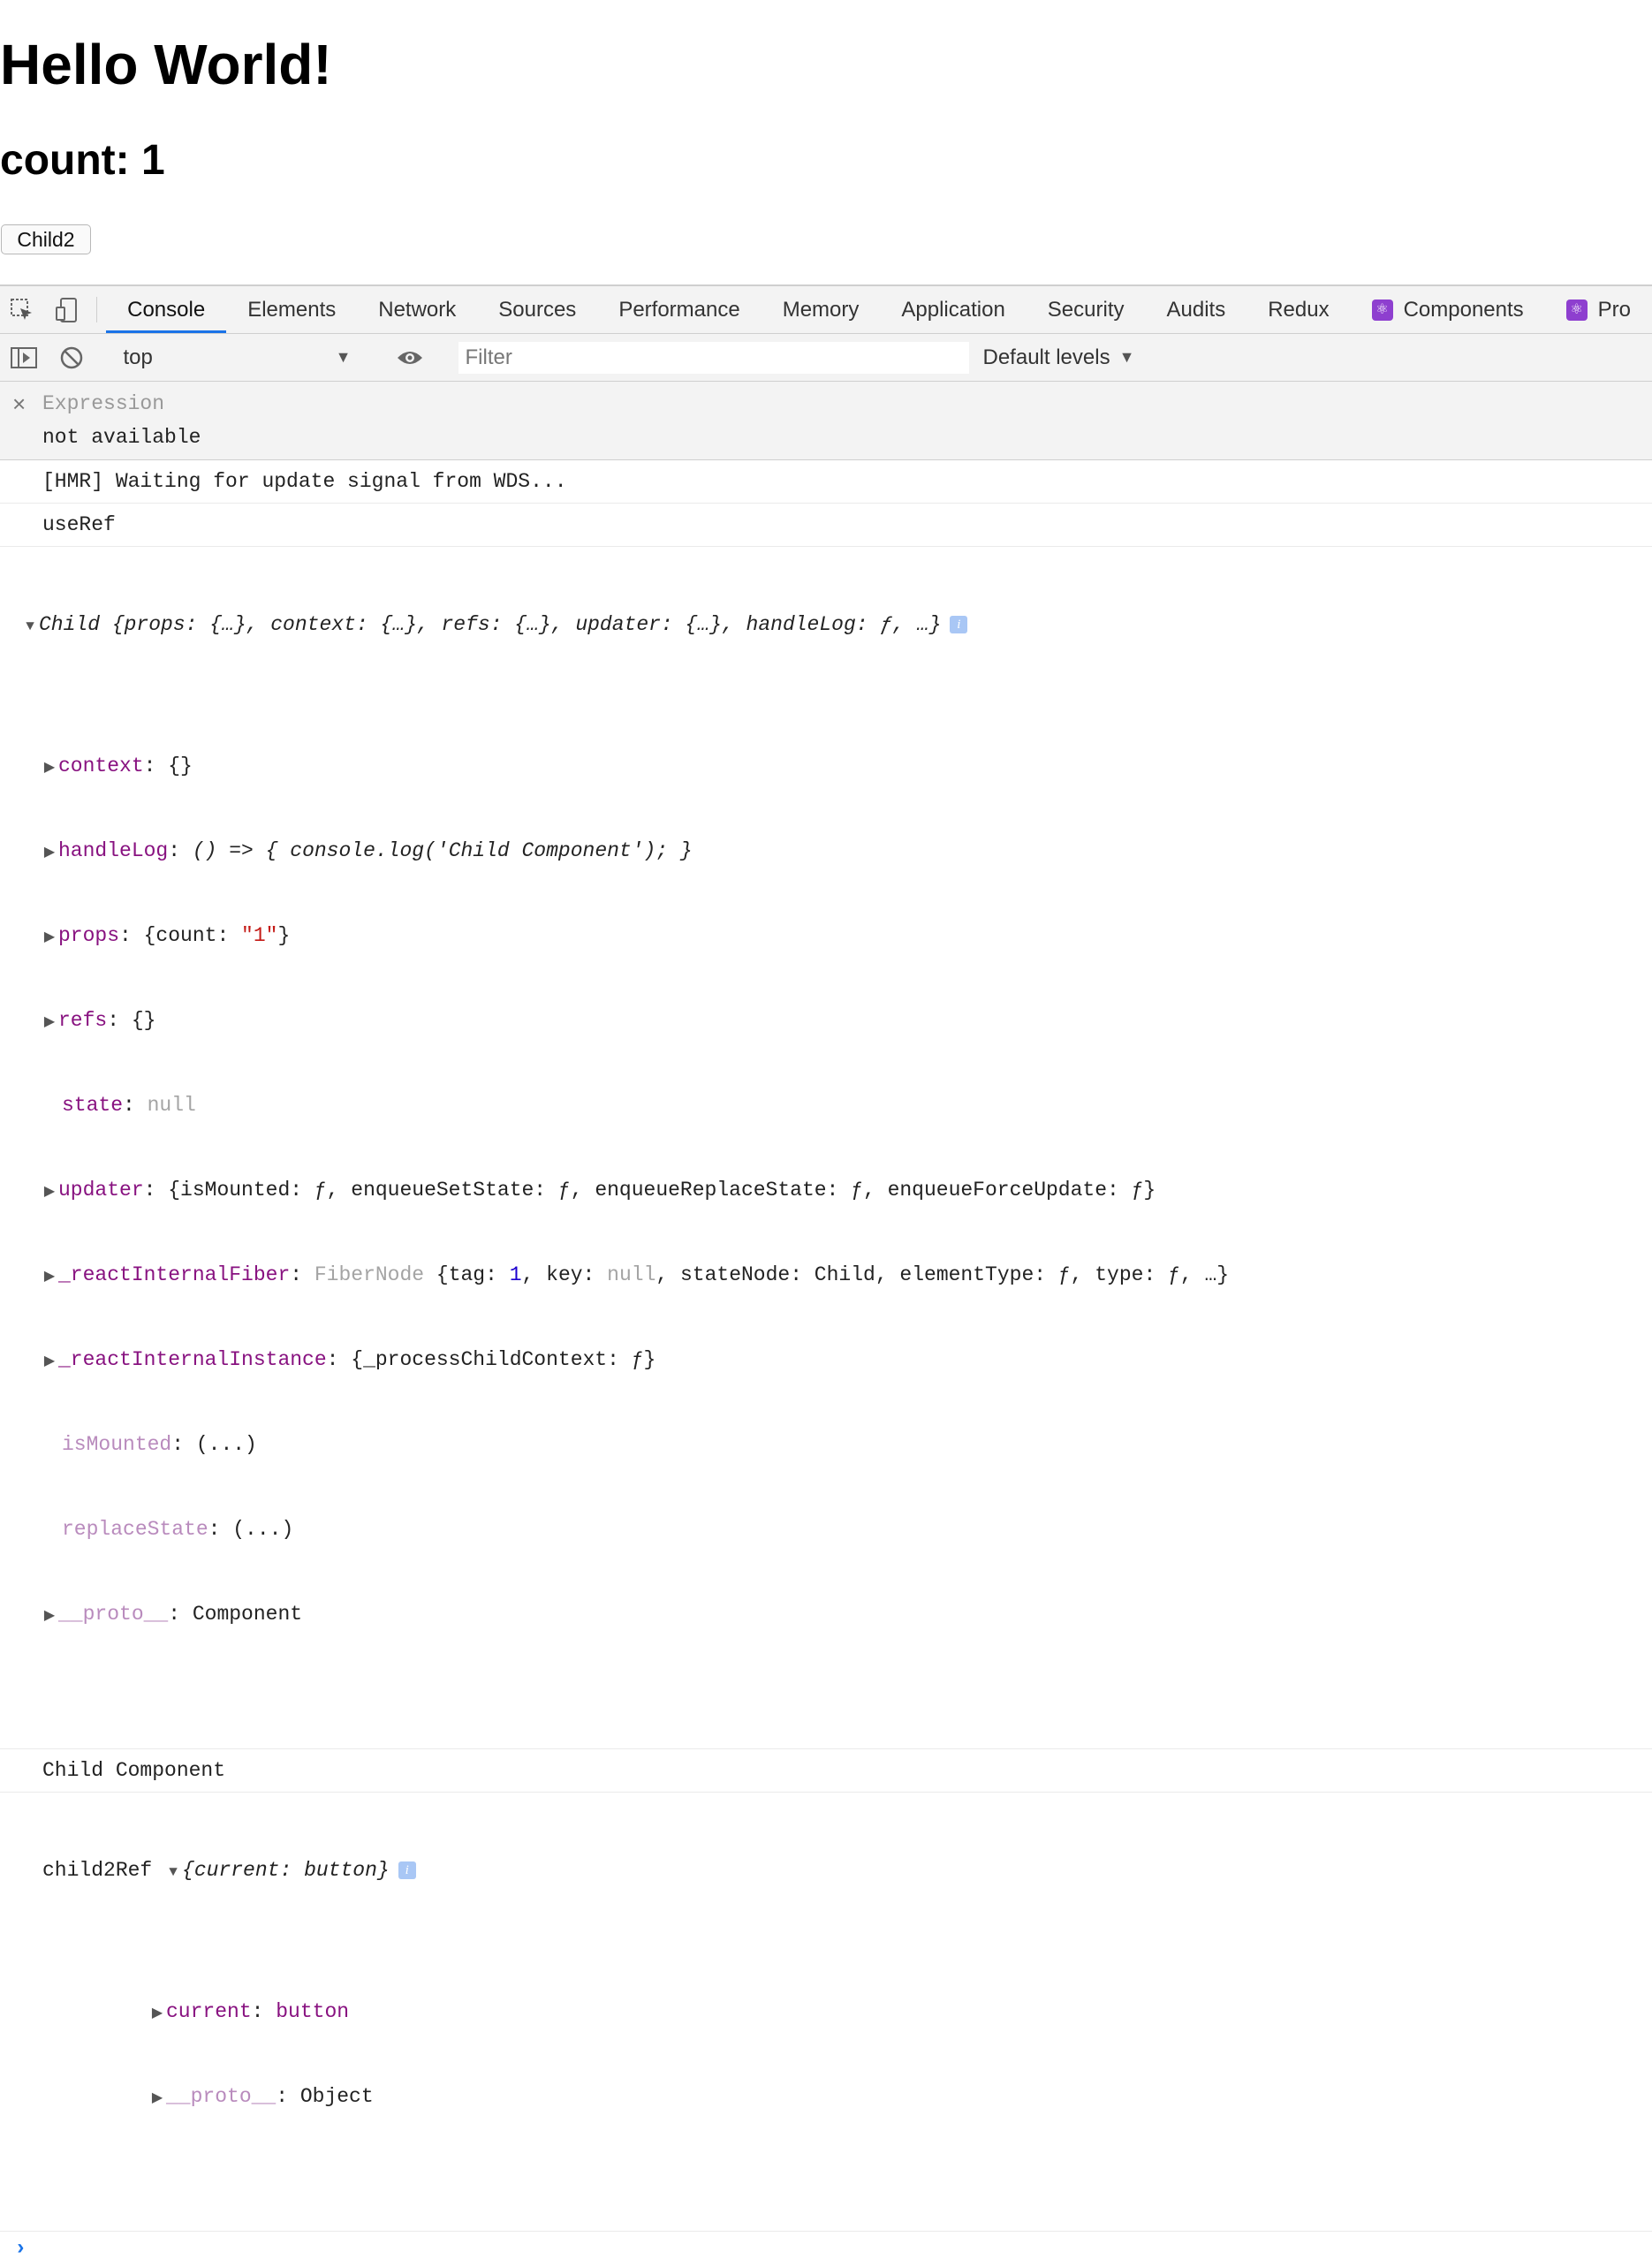  Describe the element at coordinates (417, 309) in the screenshot. I see `tab-network: Network` at that location.